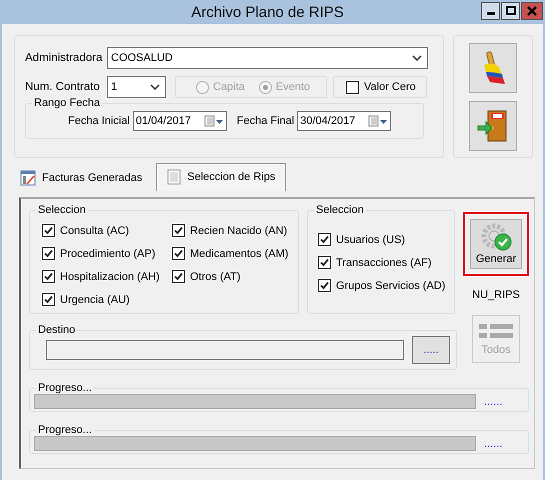 The image size is (545, 480). Describe the element at coordinates (235, 253) in the screenshot. I see `checkbox: Medicamentos (AM)` at that location.